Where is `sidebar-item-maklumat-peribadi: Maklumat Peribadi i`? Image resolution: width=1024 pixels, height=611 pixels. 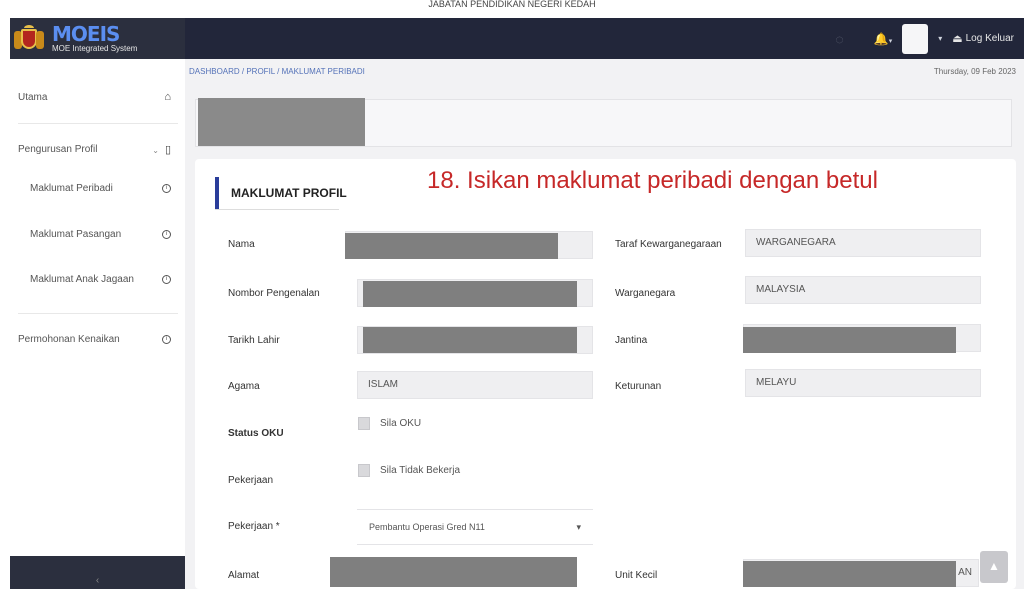 sidebar-item-maklumat-peribadi: Maklumat Peribadi i is located at coordinates (100, 188).